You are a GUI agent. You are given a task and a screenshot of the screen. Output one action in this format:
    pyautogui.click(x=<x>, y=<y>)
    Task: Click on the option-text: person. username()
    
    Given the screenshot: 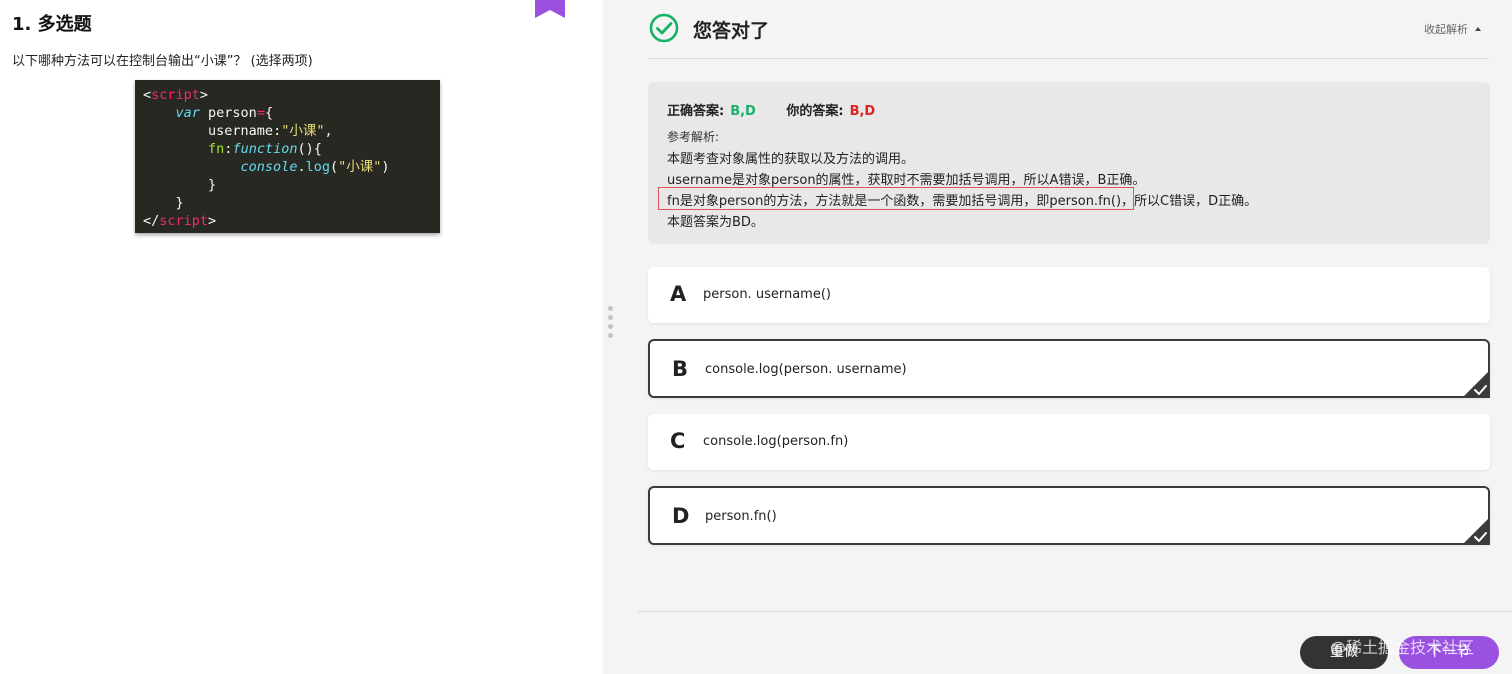 What is the action you would take?
    pyautogui.click(x=767, y=294)
    